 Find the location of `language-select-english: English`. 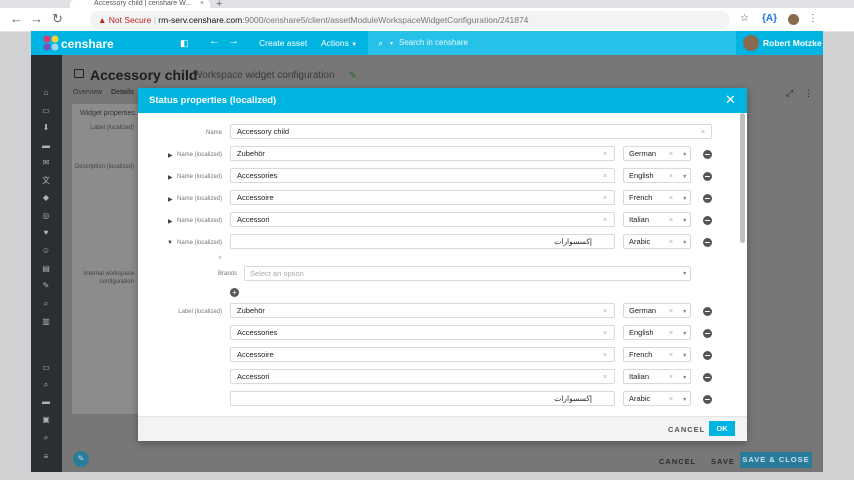

language-select-english: English is located at coordinates (657, 175).